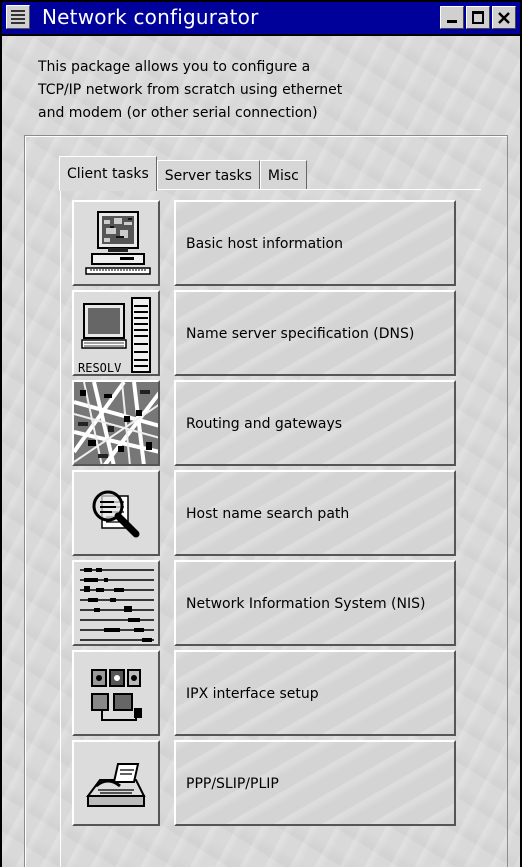 The width and height of the screenshot is (522, 867). What do you see at coordinates (315, 333) in the screenshot?
I see `name-server-specification-button: Name server specification (DNS)` at bounding box center [315, 333].